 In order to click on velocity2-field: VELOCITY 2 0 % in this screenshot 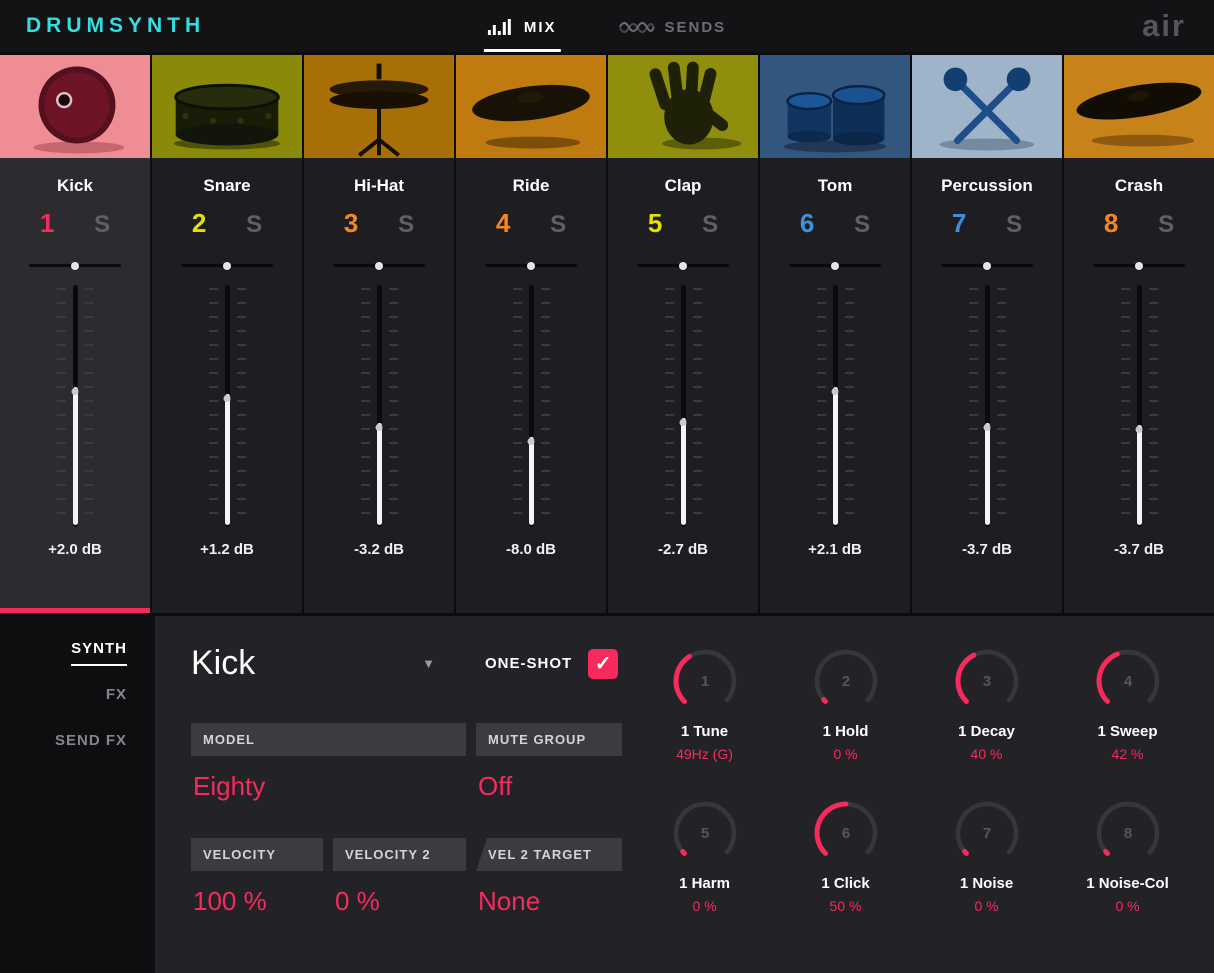, I will do `click(399, 877)`.